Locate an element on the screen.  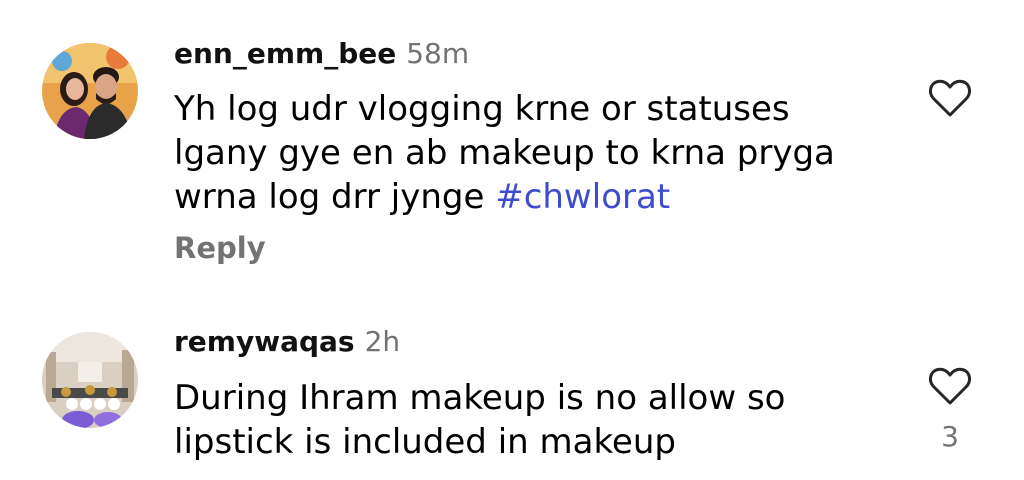
hashtag-link: #chwlorat is located at coordinates (582, 197).